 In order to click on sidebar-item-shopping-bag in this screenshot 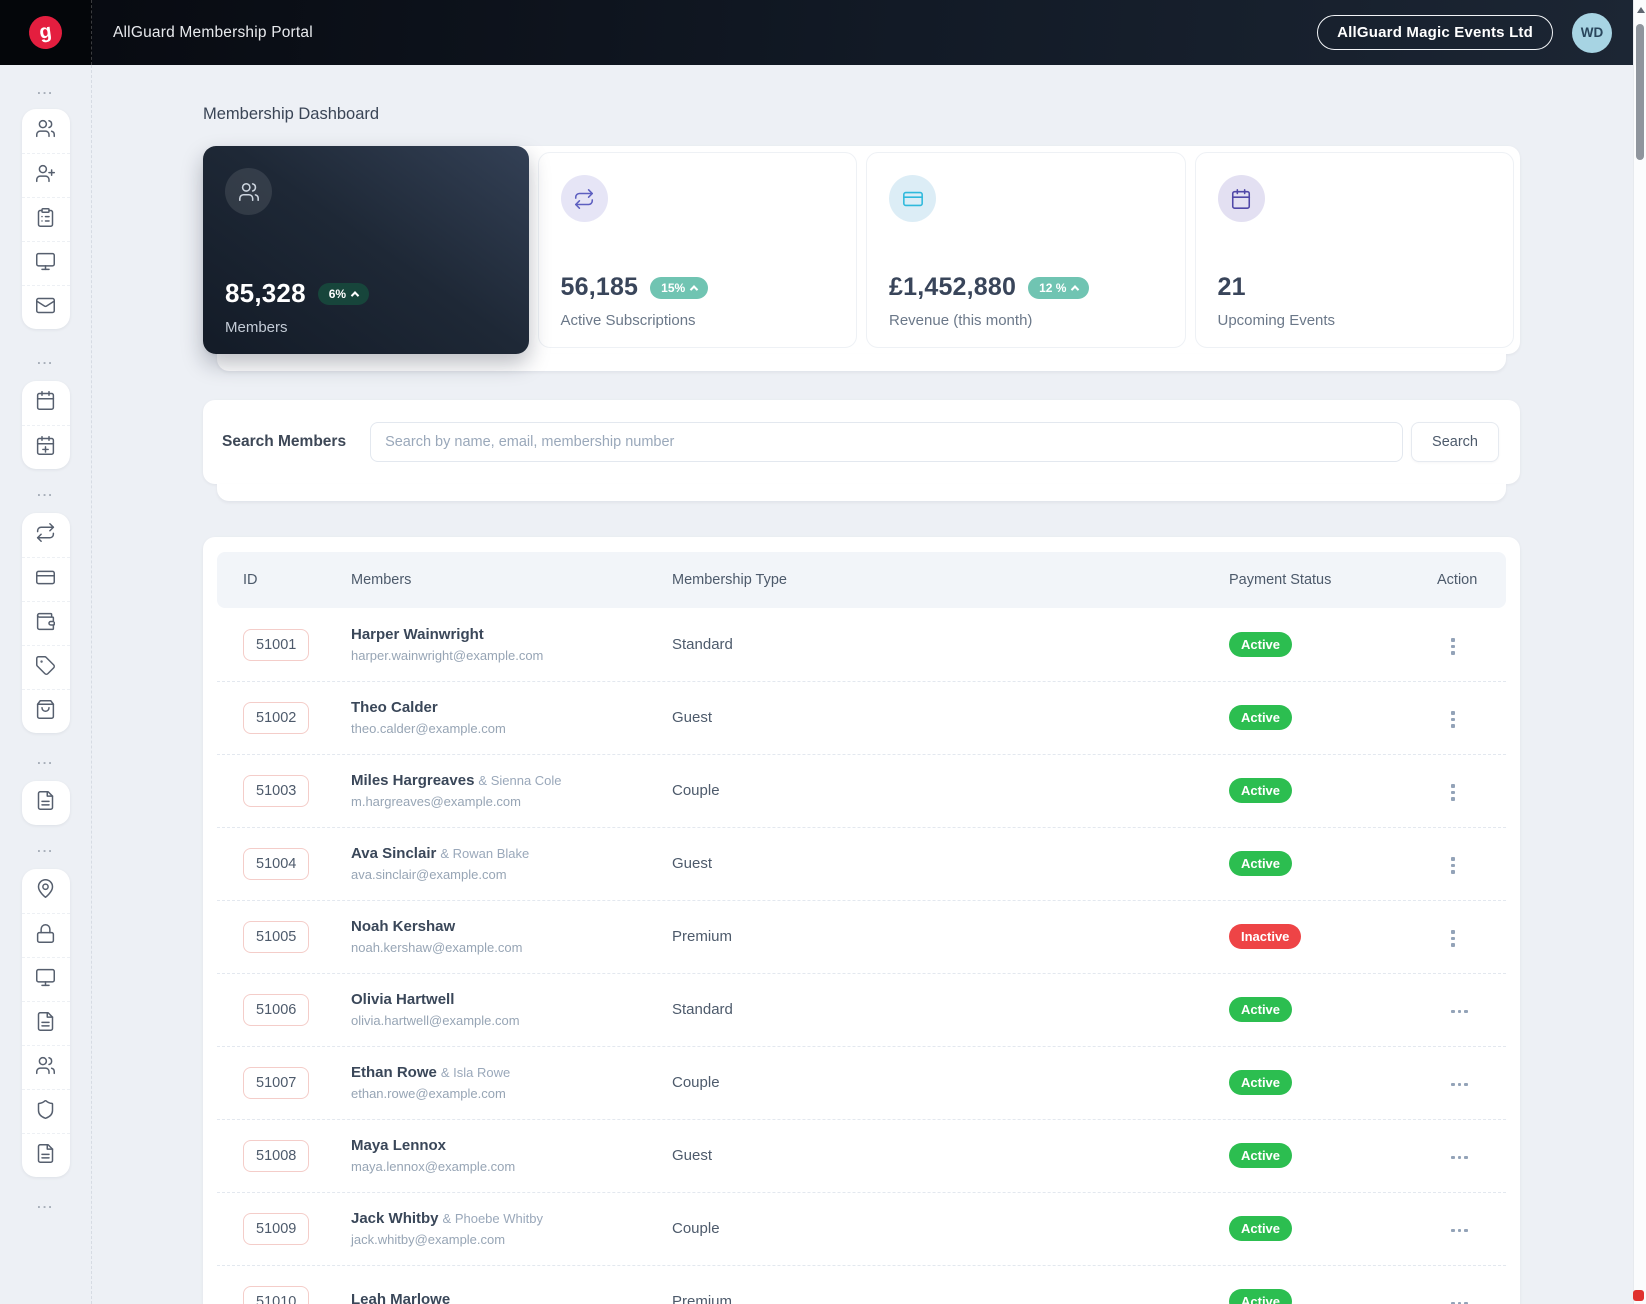, I will do `click(45, 711)`.